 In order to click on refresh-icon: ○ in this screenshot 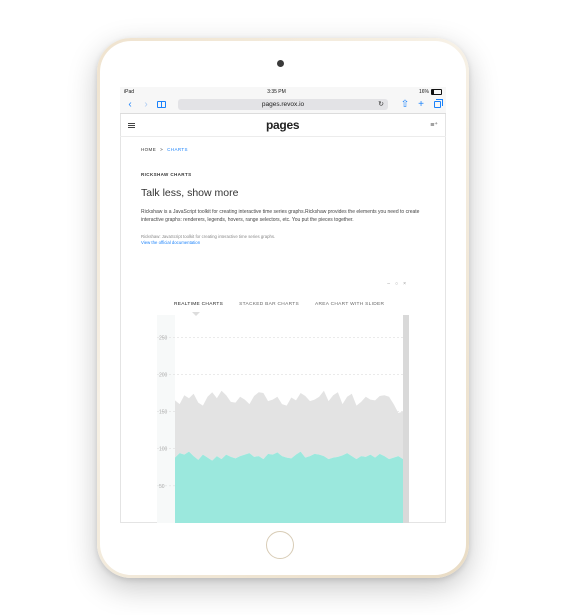, I will do `click(396, 284)`.